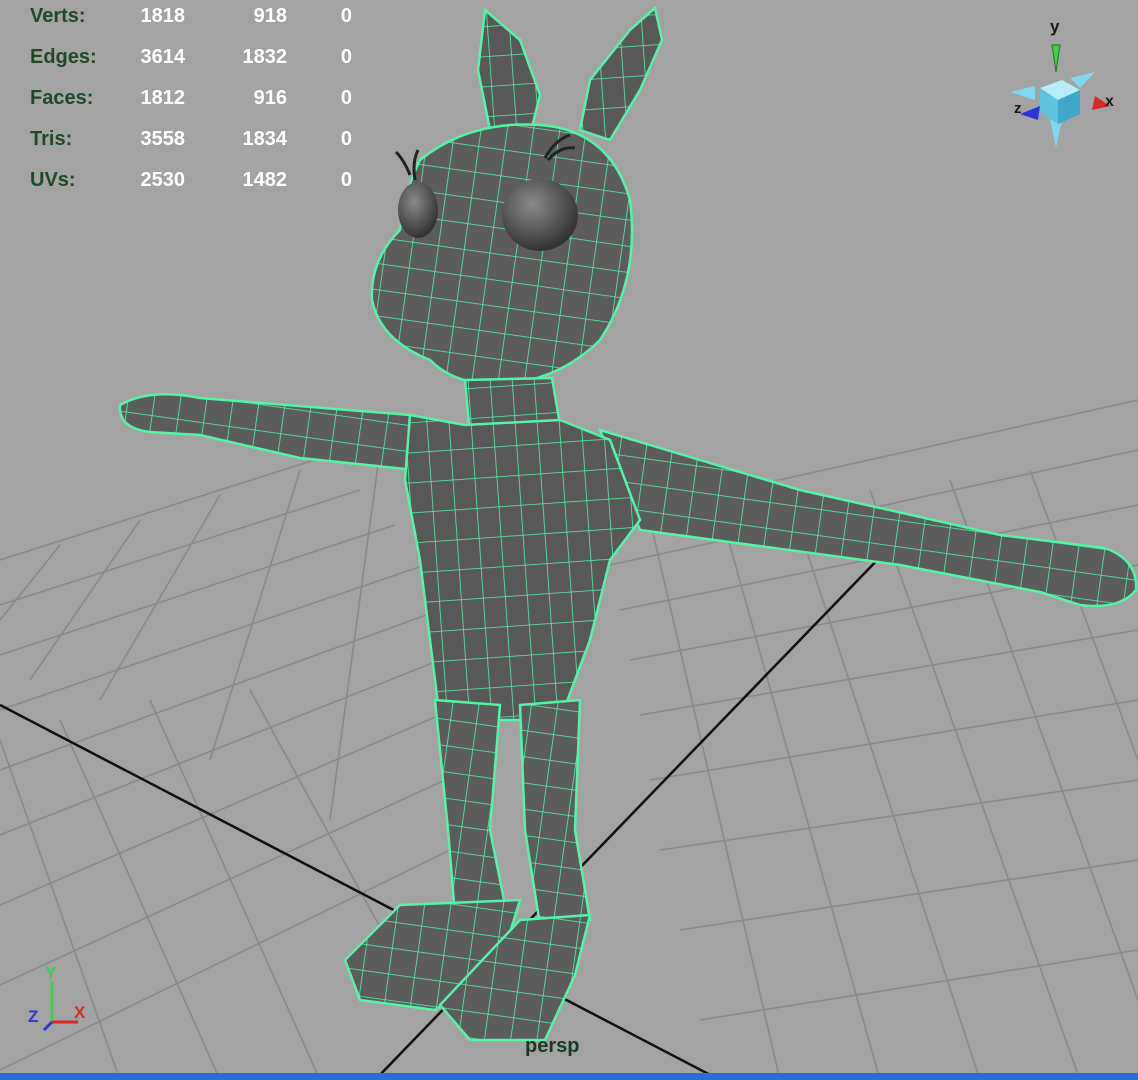  I want to click on hud-total: 3558, so click(163, 139).